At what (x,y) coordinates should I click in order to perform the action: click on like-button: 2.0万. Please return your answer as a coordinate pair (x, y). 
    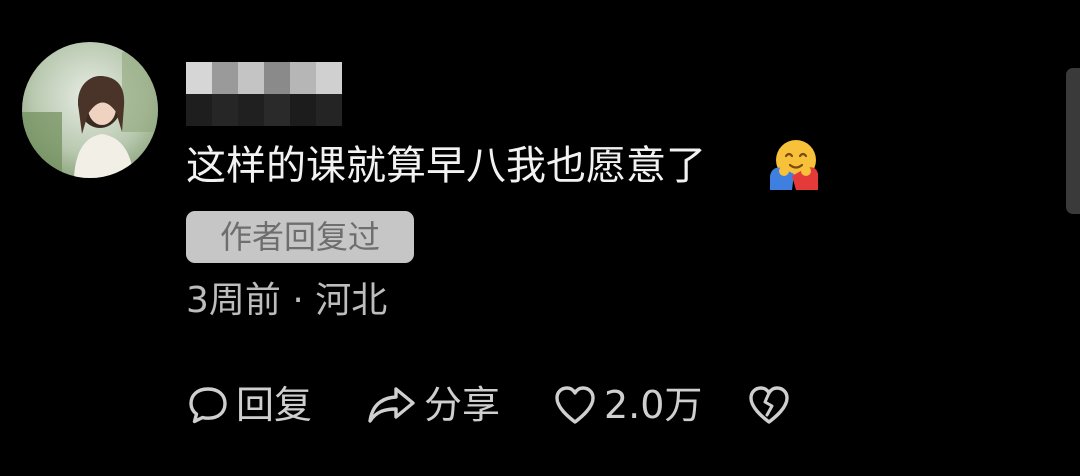
    Looking at the image, I should click on (627, 405).